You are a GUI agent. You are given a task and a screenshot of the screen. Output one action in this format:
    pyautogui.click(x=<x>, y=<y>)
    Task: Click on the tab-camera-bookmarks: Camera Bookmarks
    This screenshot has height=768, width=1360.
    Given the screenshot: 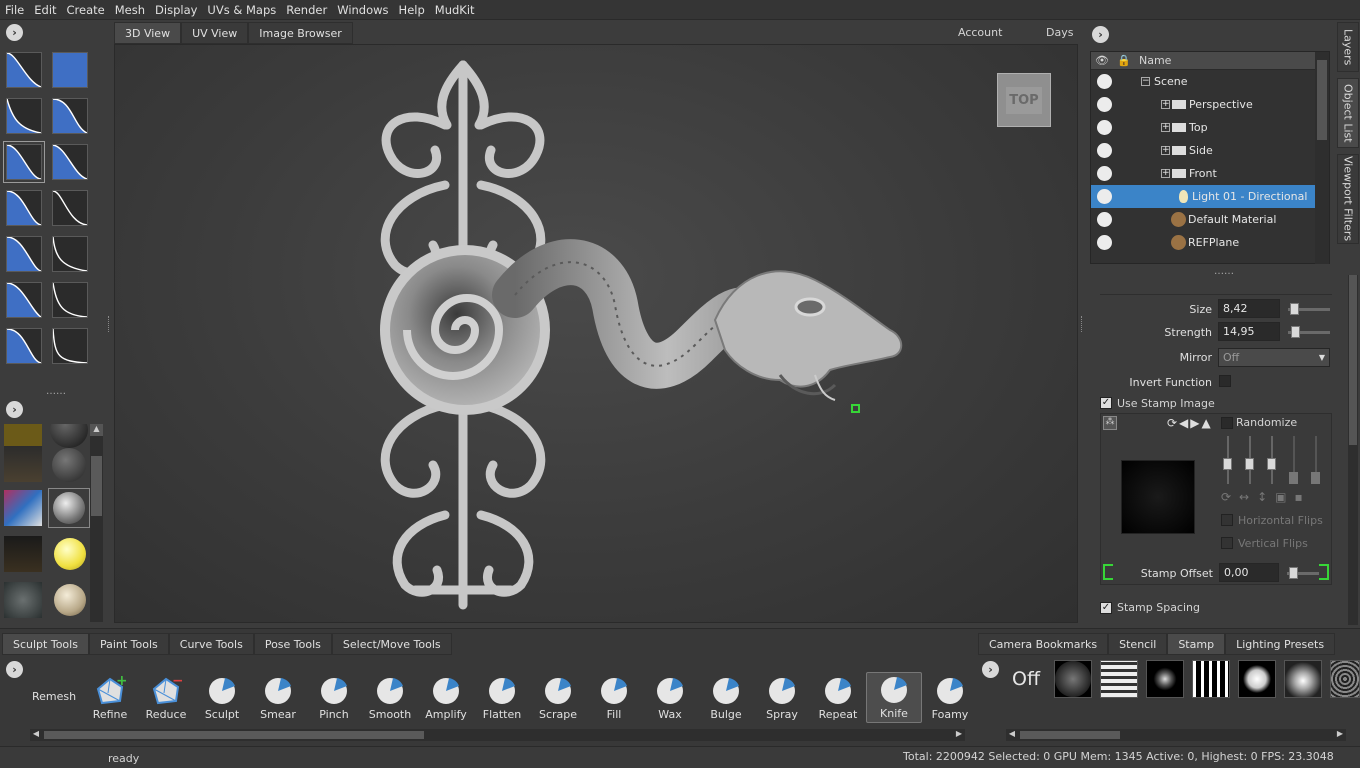 What is the action you would take?
    pyautogui.click(x=1043, y=644)
    